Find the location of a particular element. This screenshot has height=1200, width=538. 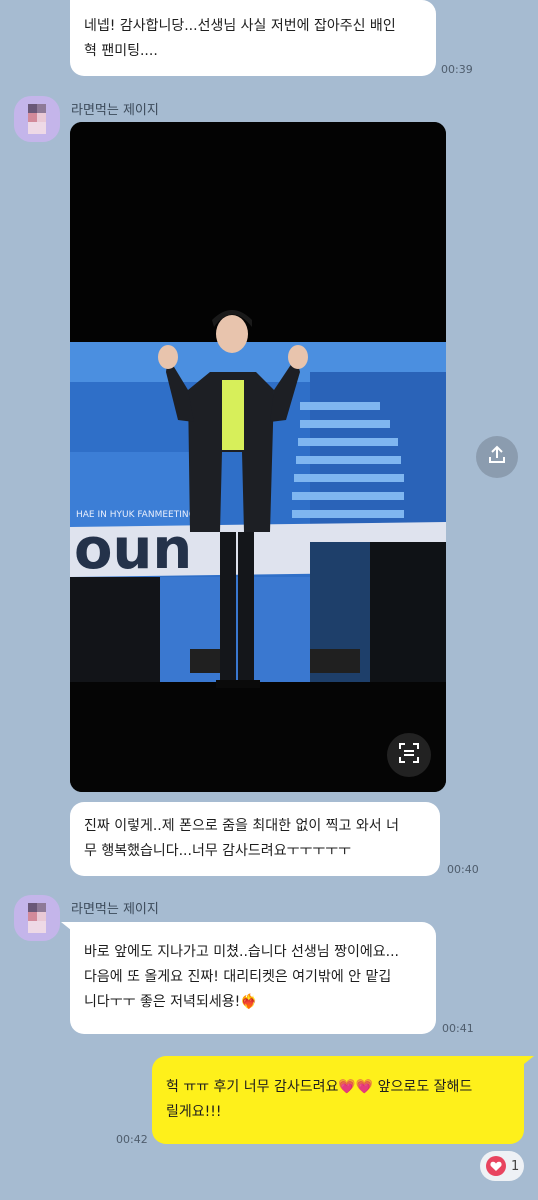

screen-text: oun is located at coordinates (133, 549).